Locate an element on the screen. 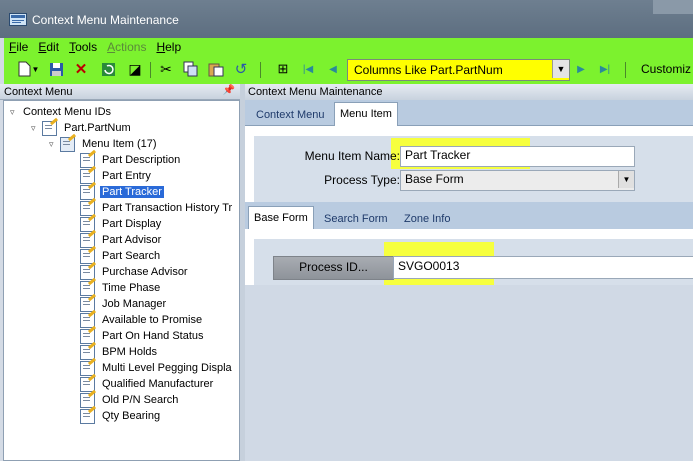  tree-menu-item-label: Part Display is located at coordinates (132, 224).